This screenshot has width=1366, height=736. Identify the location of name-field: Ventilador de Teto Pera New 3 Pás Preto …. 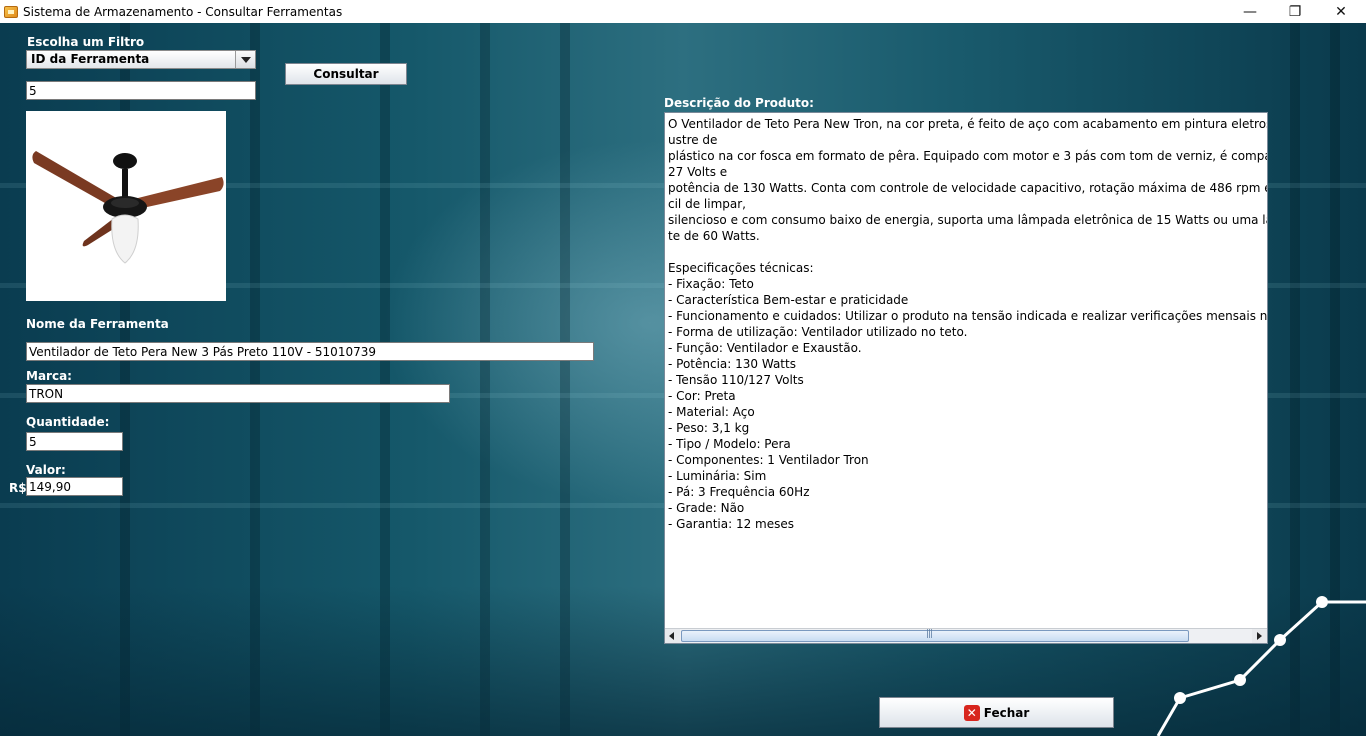
(310, 351).